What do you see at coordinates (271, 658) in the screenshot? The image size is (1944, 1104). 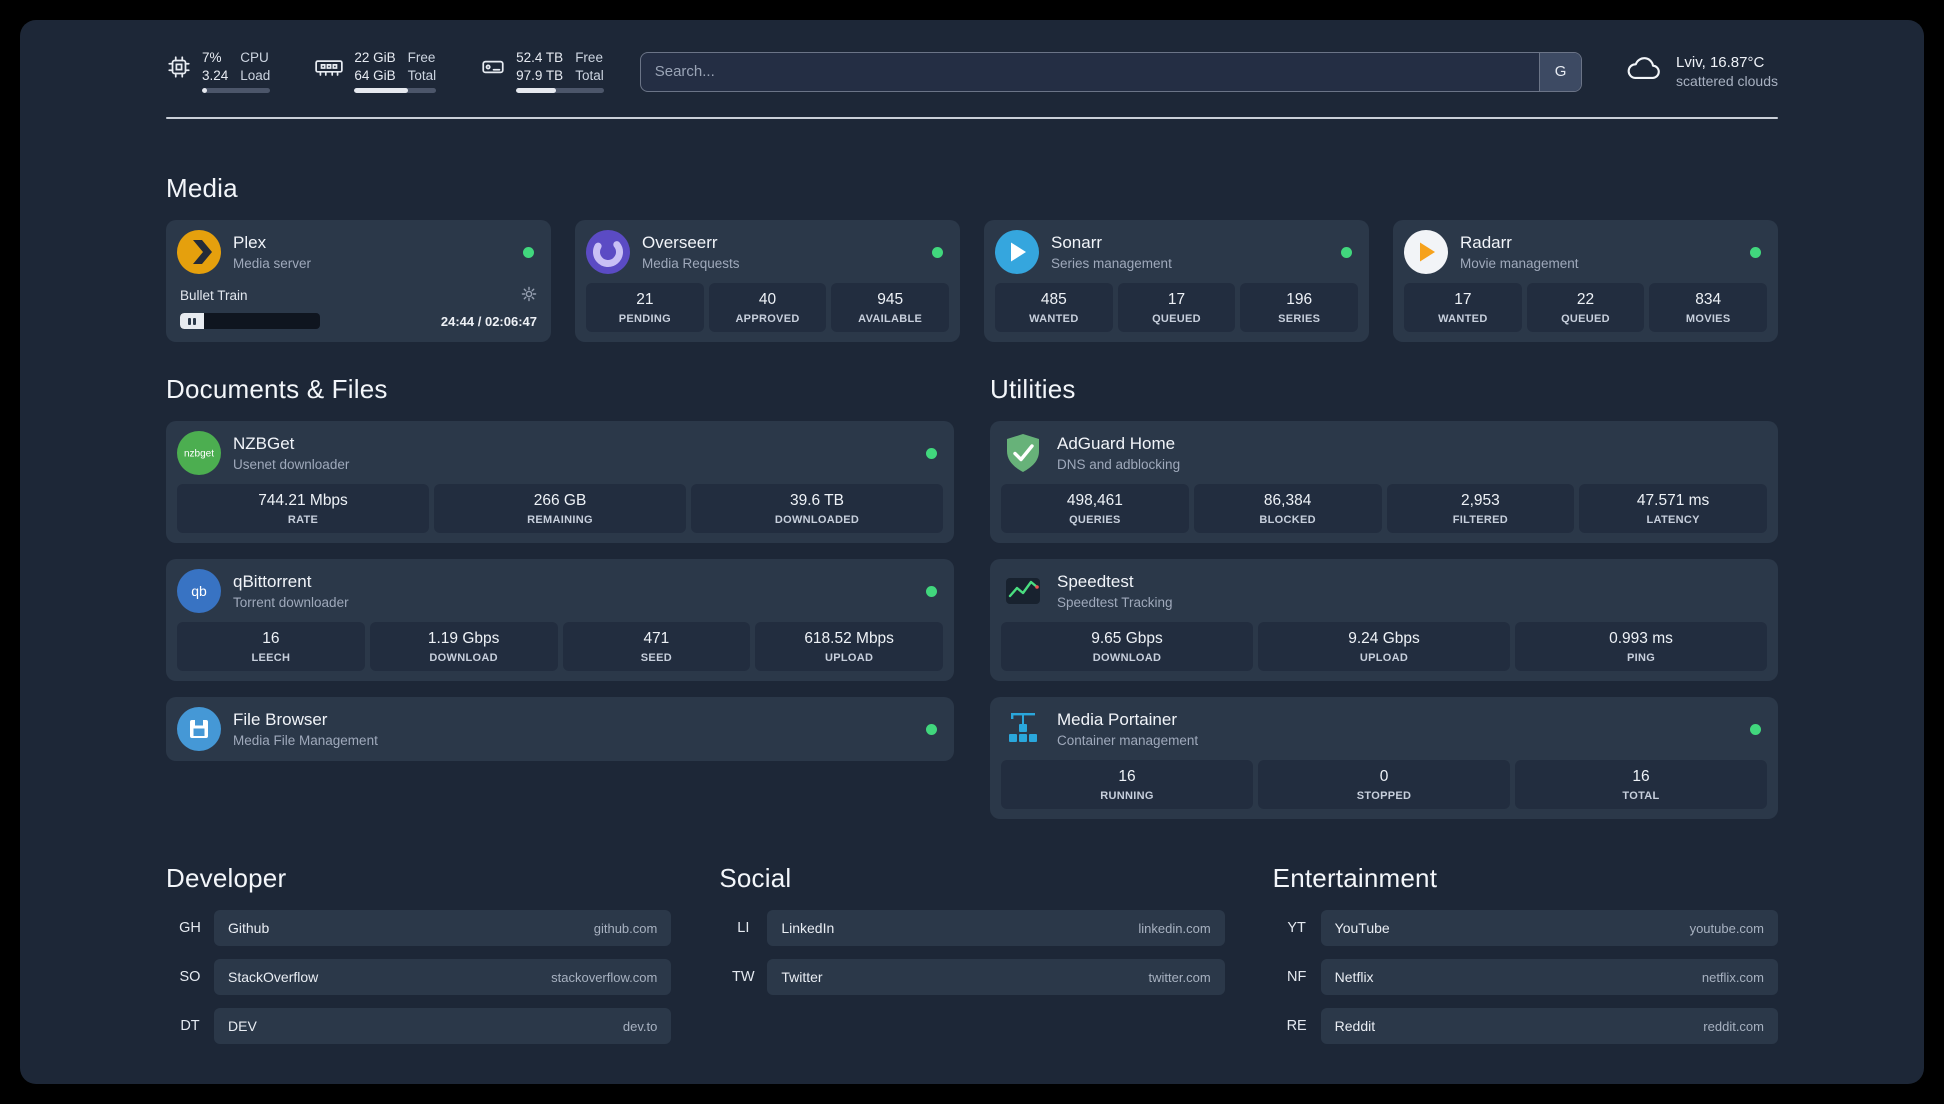 I see `stat-label: LEECH` at bounding box center [271, 658].